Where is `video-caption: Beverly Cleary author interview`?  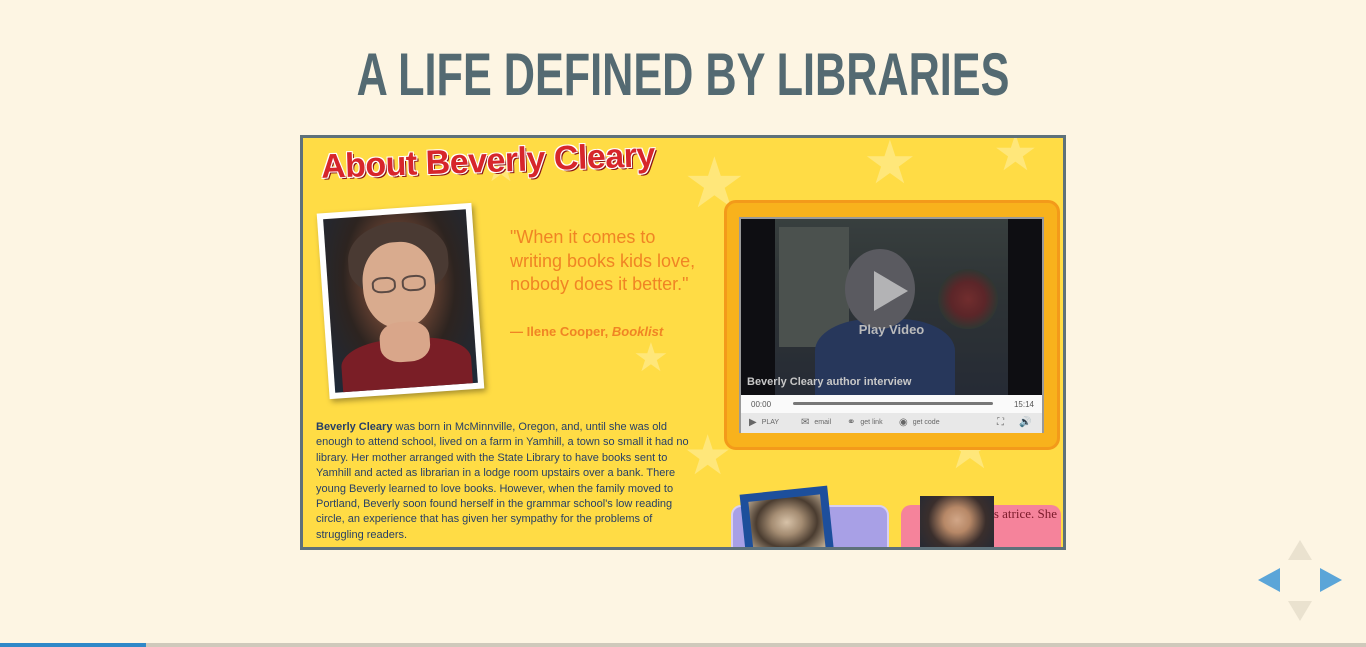 video-caption: Beverly Cleary author interview is located at coordinates (829, 382).